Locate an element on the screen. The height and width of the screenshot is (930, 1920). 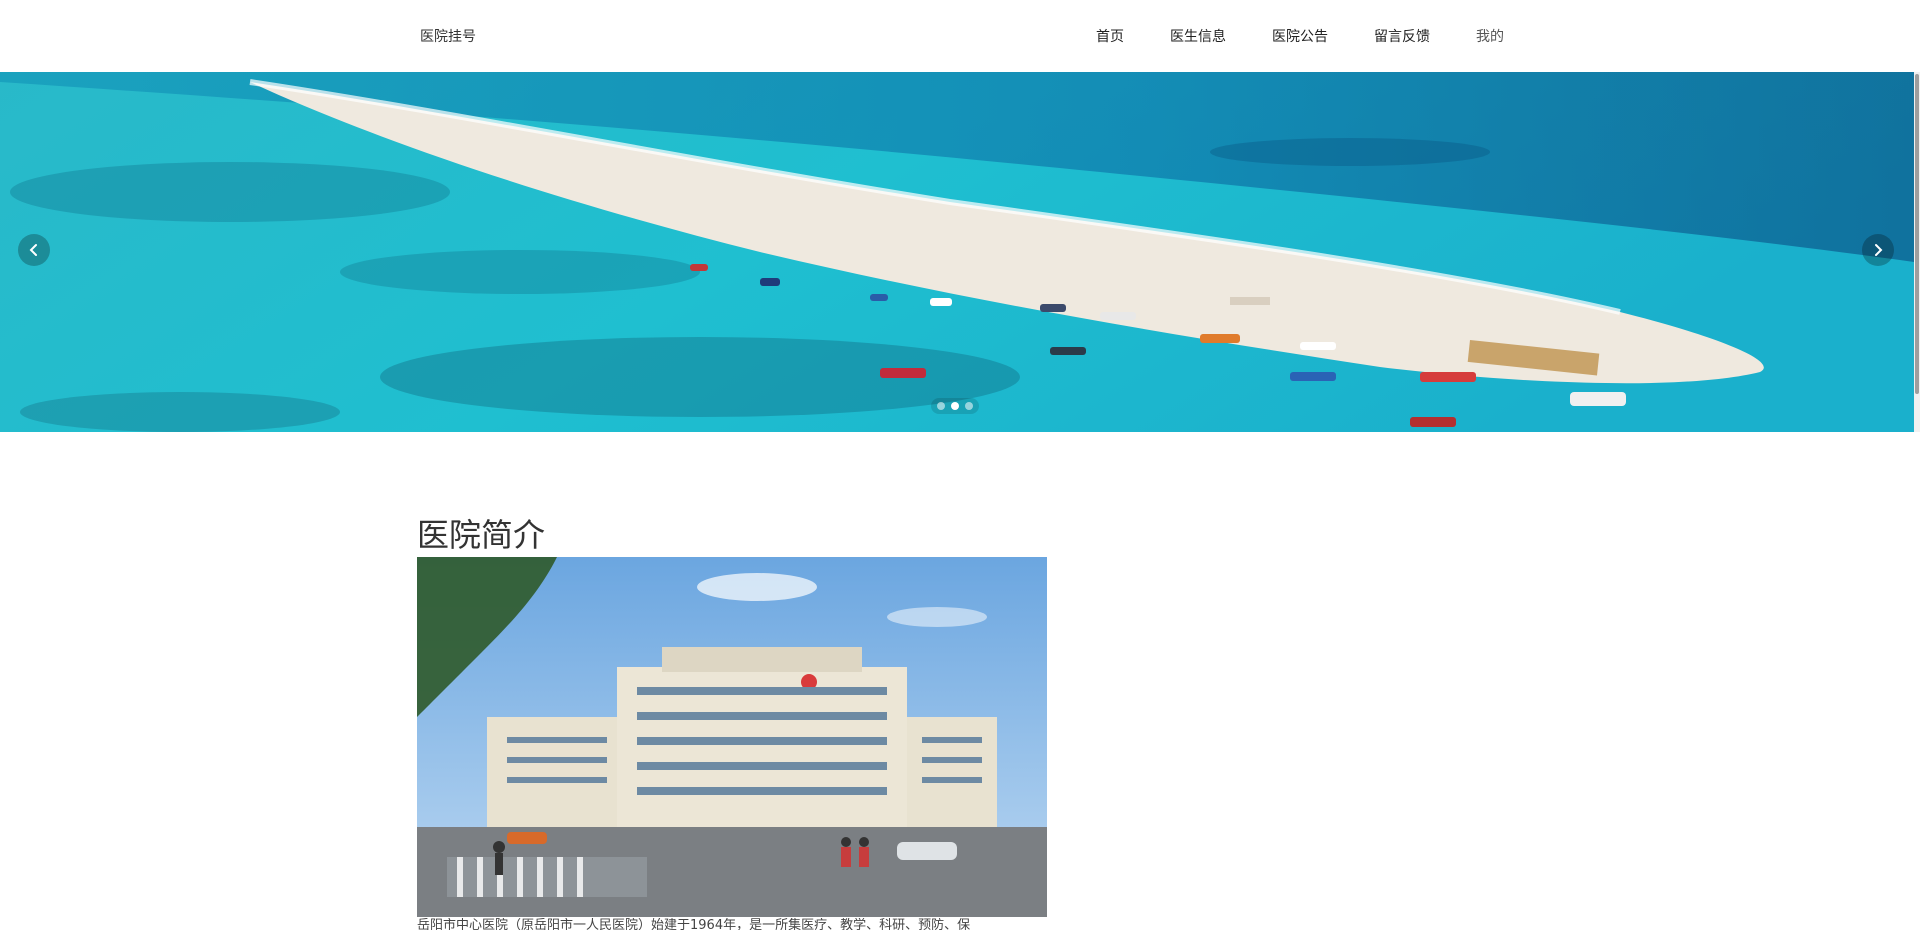
section-title: 医院简介 is located at coordinates (481, 535).